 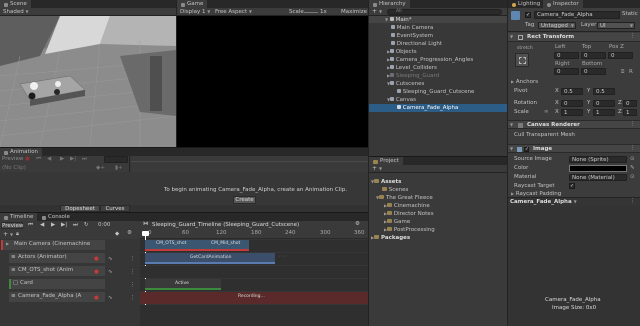 I want to click on clip-cm-ots-shot: CM_OTS_shot, so click(x=171, y=245).